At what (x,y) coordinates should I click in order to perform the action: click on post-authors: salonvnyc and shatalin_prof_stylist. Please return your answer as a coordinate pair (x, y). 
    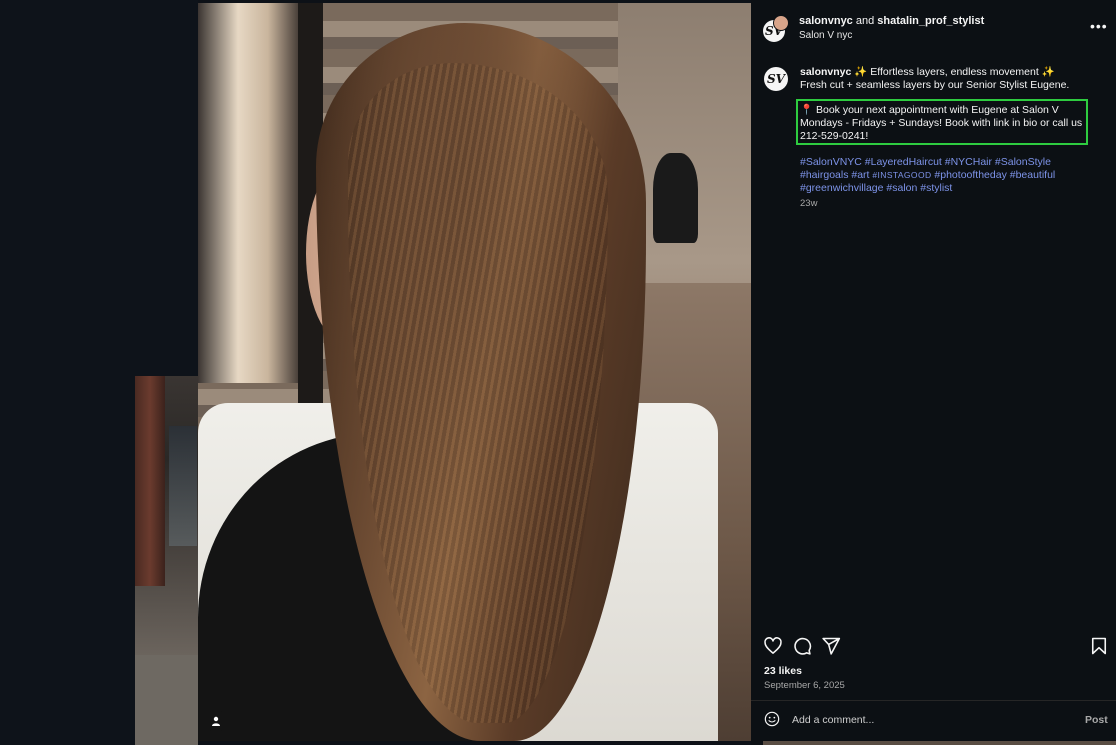
    Looking at the image, I should click on (891, 21).